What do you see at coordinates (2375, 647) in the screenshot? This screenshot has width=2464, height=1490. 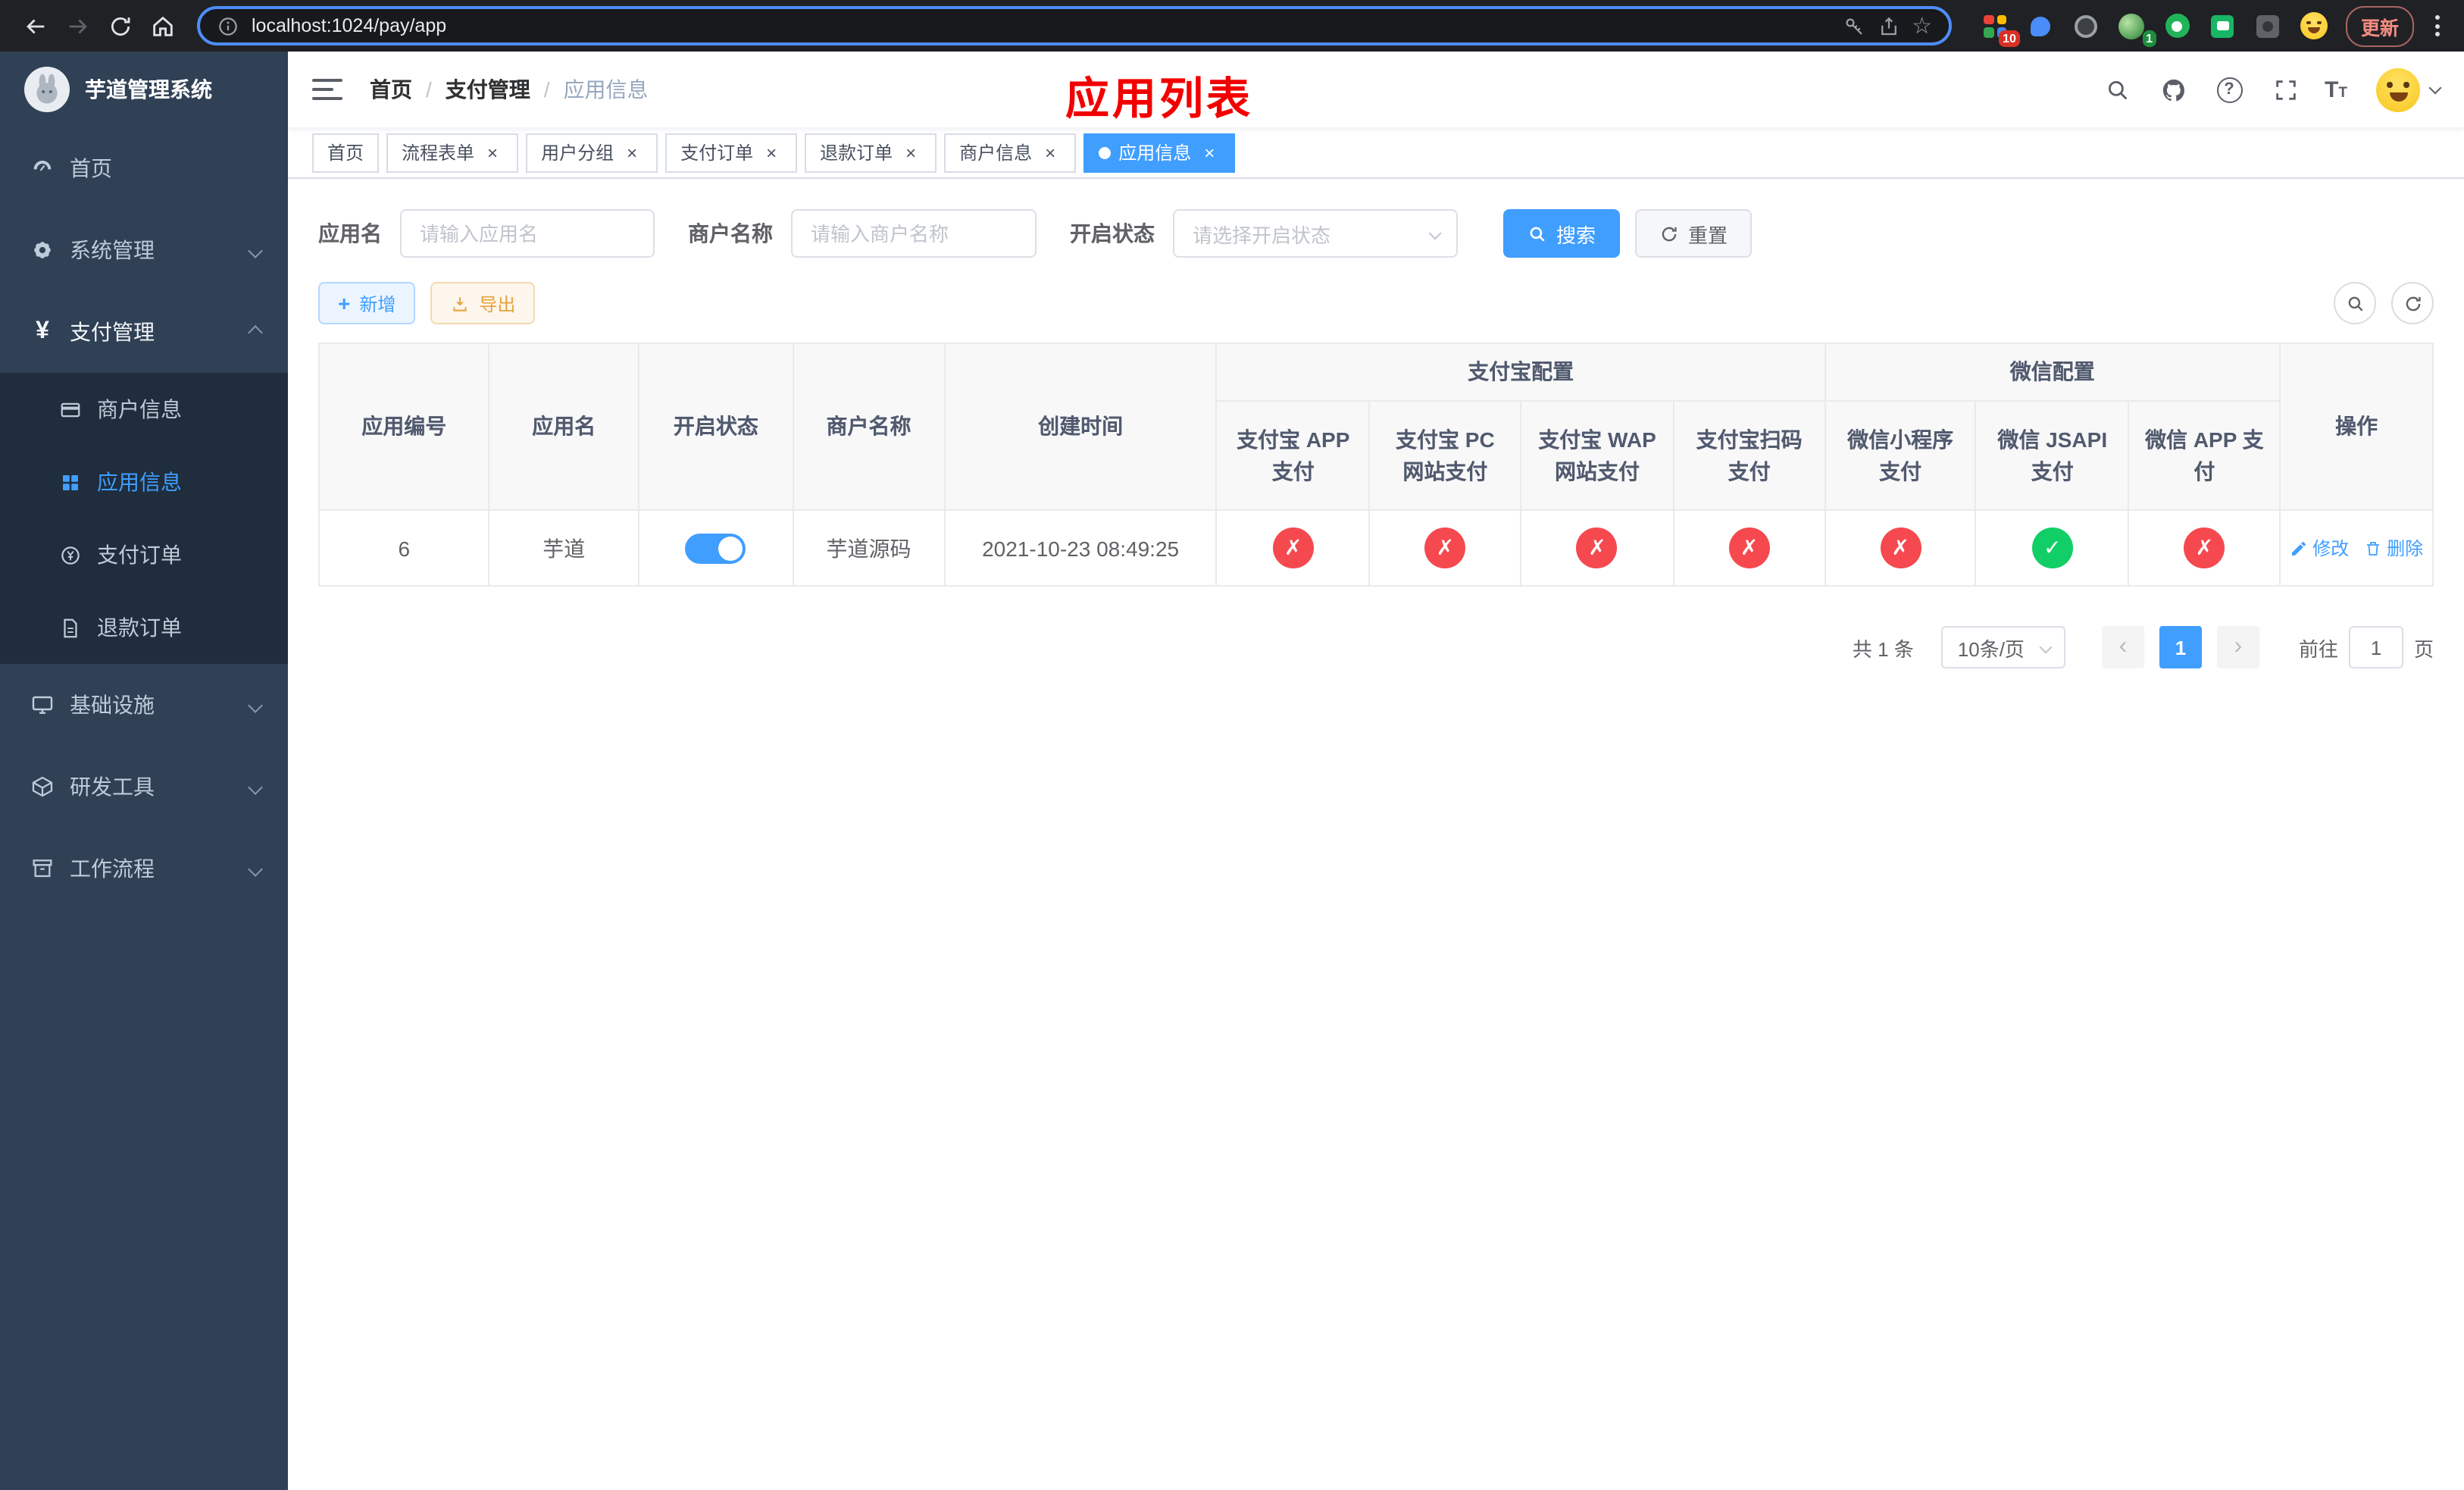 I see `goto-page-input` at bounding box center [2375, 647].